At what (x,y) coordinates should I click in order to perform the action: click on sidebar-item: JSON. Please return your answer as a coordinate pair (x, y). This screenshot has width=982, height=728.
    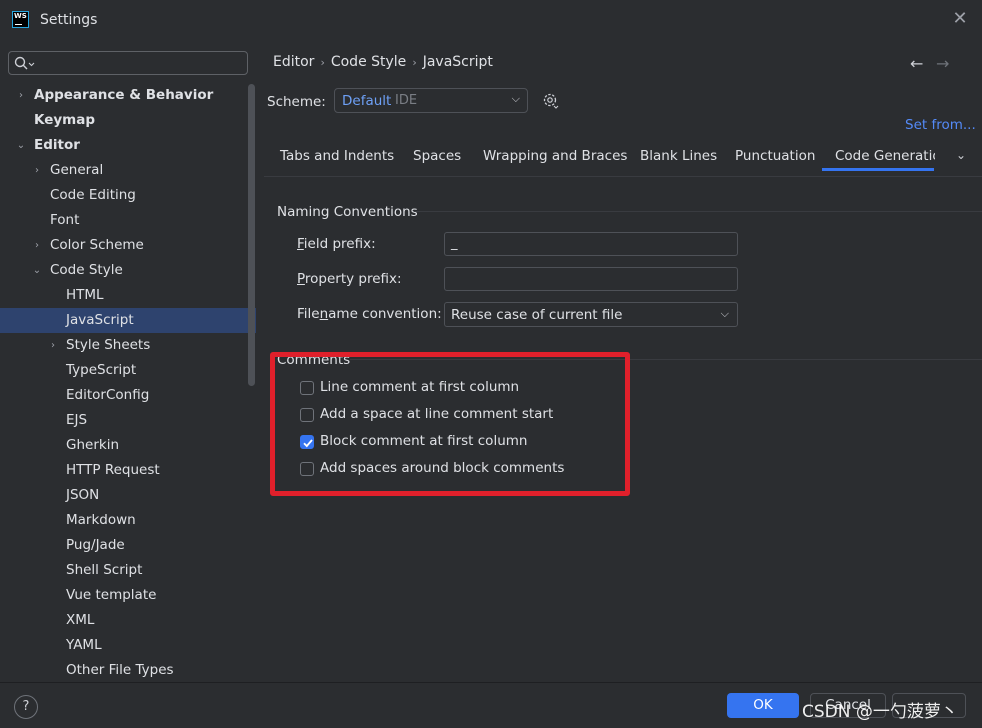
    Looking at the image, I should click on (128, 495).